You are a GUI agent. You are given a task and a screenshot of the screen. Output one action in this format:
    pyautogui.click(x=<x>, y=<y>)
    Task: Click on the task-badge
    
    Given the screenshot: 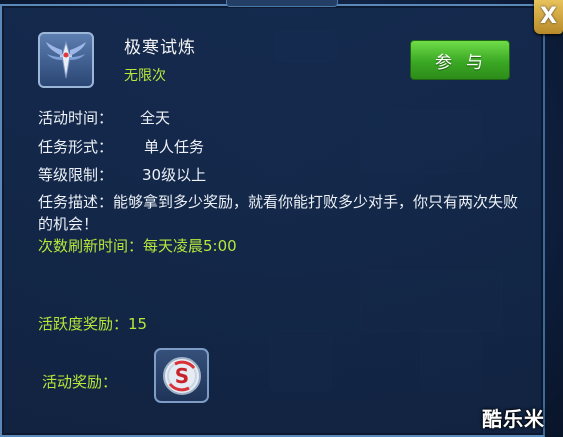 What is the action you would take?
    pyautogui.click(x=66, y=60)
    